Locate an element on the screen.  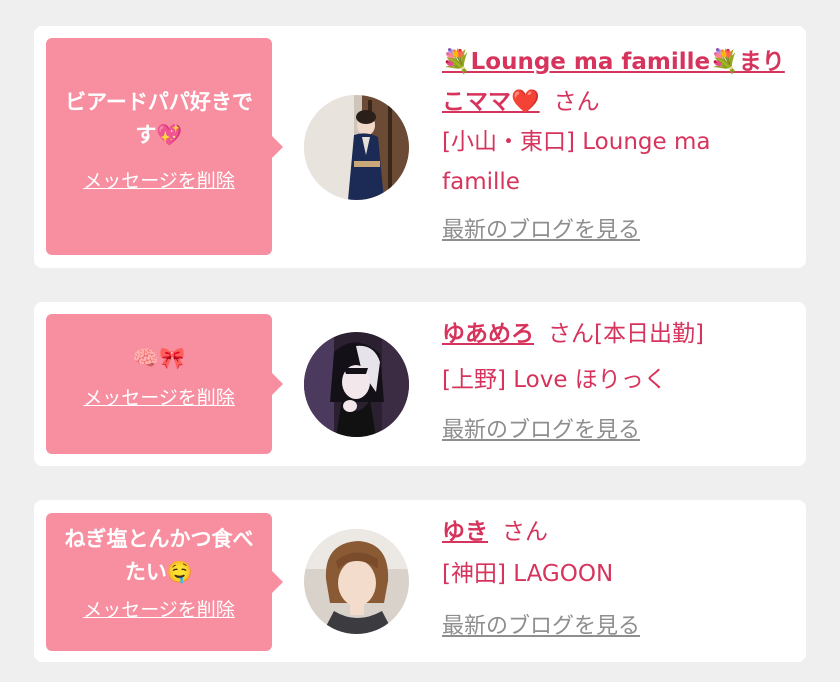
cast-name-link: ゆあめろ is located at coordinates (488, 334).